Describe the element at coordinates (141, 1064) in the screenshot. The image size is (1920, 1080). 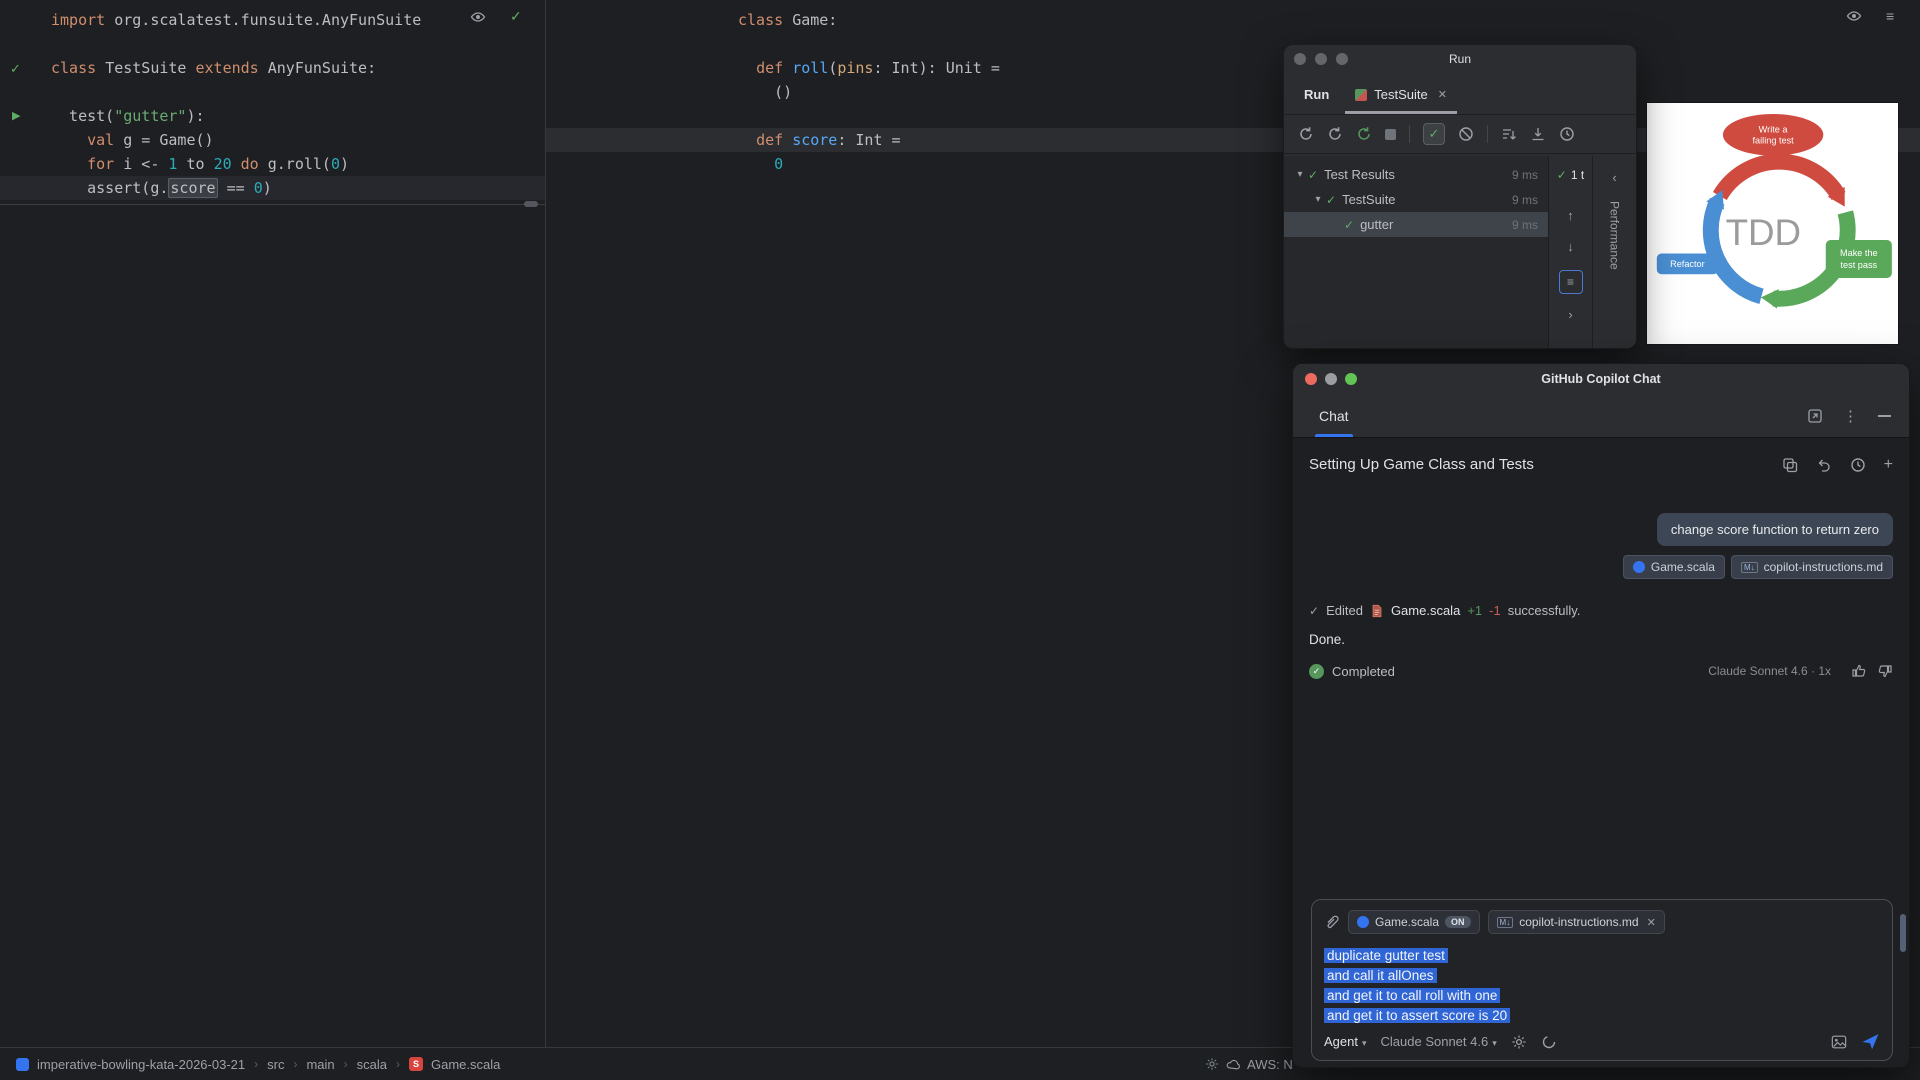
I see `breadcrumb-project: imperative-bowling-kata-2026-03-21` at that location.